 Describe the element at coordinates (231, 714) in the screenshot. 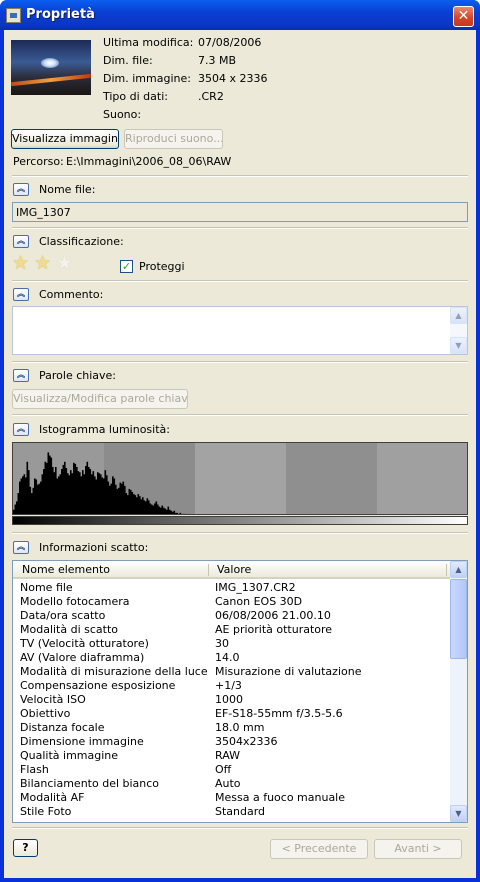

I see `table-row: Obiettivo EF-S18-55mm f/3.5-5.6` at that location.